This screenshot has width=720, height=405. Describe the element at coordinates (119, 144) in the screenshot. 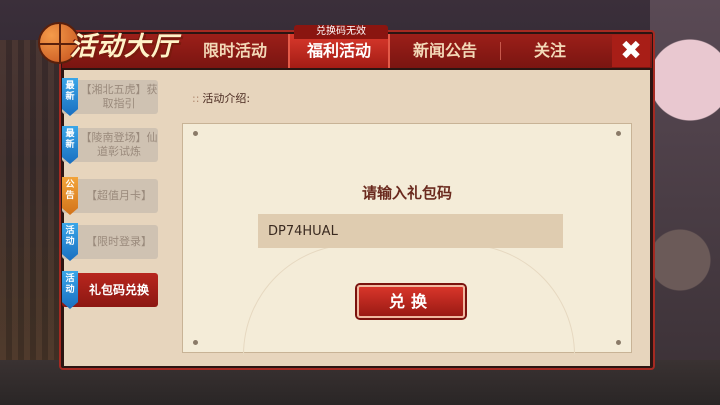

I see `sidebar-item-label: 【陵南登场】仙道彰试炼` at that location.